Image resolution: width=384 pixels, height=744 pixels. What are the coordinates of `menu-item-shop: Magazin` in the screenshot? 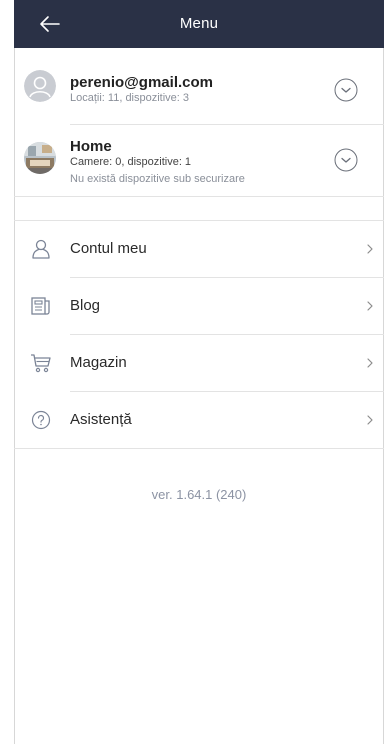 It's located at (199, 363).